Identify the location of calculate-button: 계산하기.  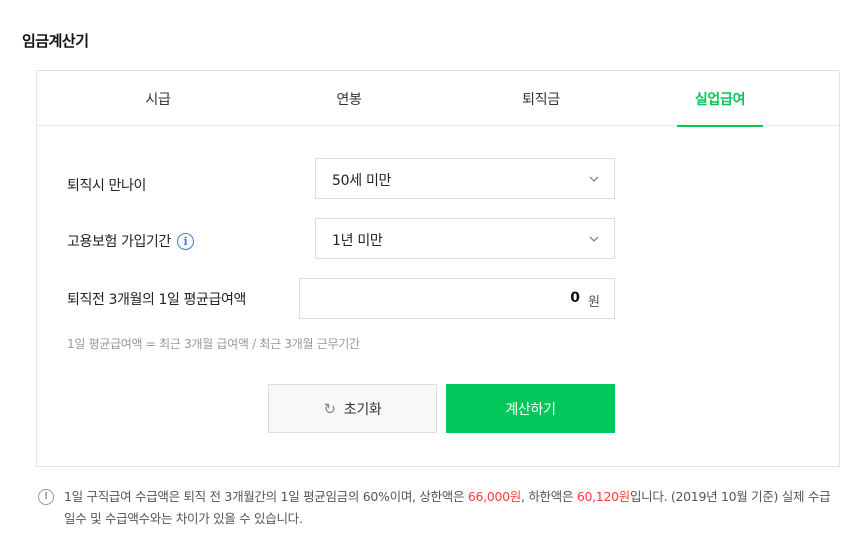
(530, 408).